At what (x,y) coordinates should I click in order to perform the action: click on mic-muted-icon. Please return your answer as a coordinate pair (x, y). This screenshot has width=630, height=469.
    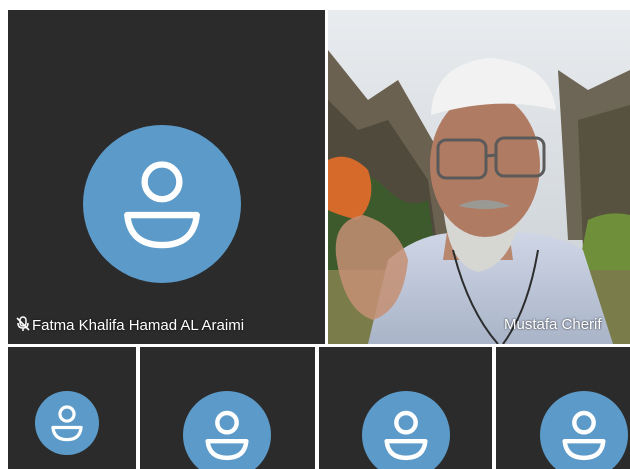
    Looking at the image, I should click on (23, 324).